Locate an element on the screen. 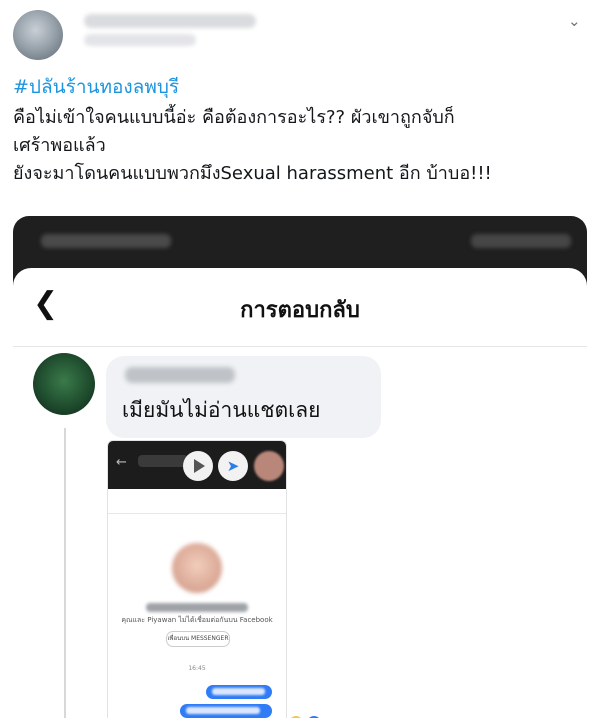 The image size is (600, 718). messenger-divider is located at coordinates (197, 513).